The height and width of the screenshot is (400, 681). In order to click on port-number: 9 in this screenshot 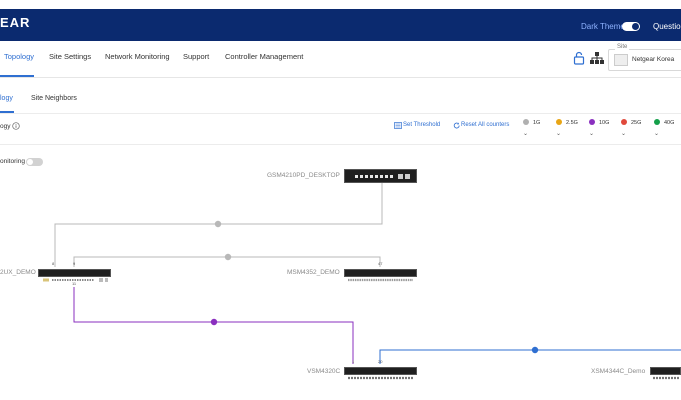, I will do `click(74, 263)`.